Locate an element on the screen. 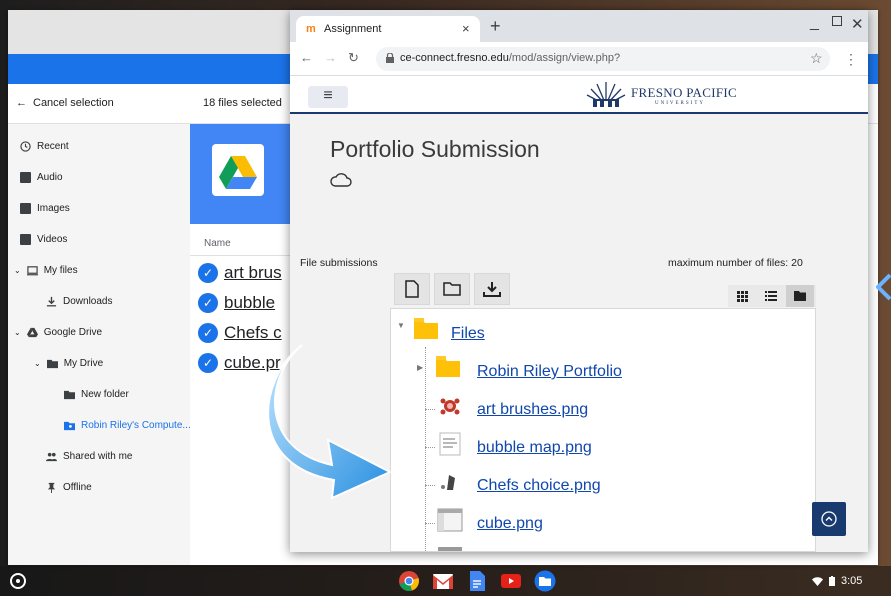 The width and height of the screenshot is (891, 596). clock-icon is located at coordinates (25, 146).